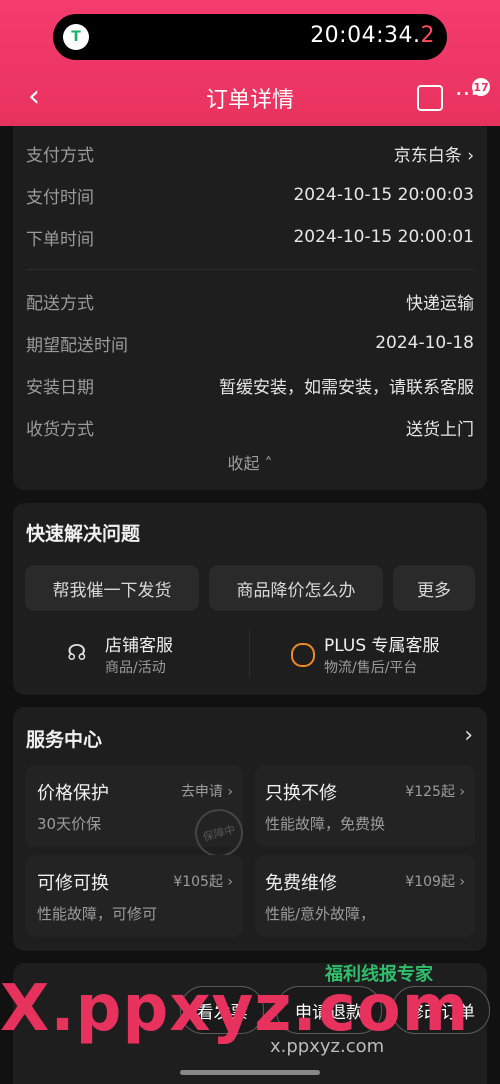 The height and width of the screenshot is (1084, 500). Describe the element at coordinates (76, 37) in the screenshot. I see `app-logo-icon: T` at that location.